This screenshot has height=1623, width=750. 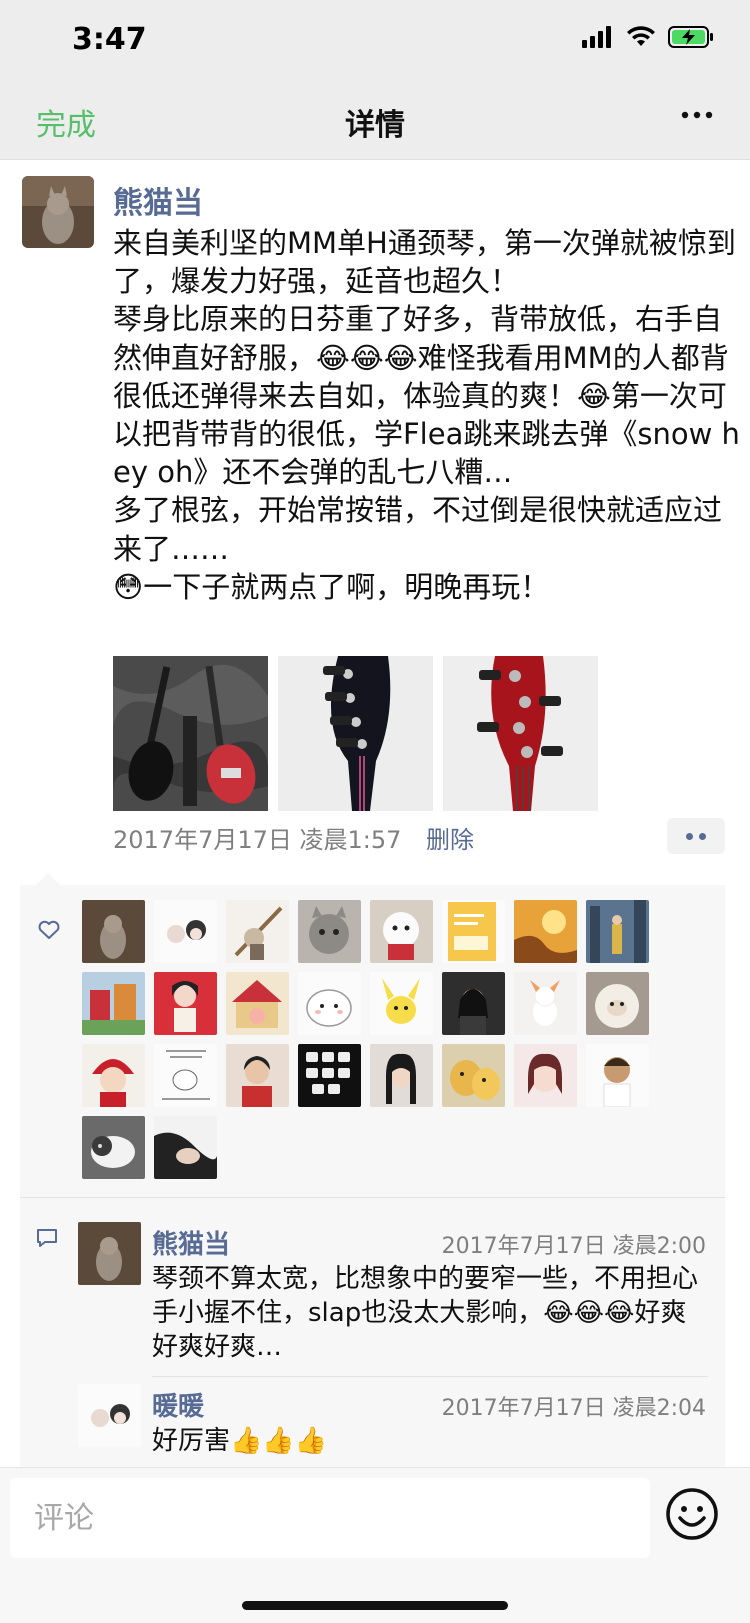 What do you see at coordinates (109, 39) in the screenshot?
I see `status-time: 3:47` at bounding box center [109, 39].